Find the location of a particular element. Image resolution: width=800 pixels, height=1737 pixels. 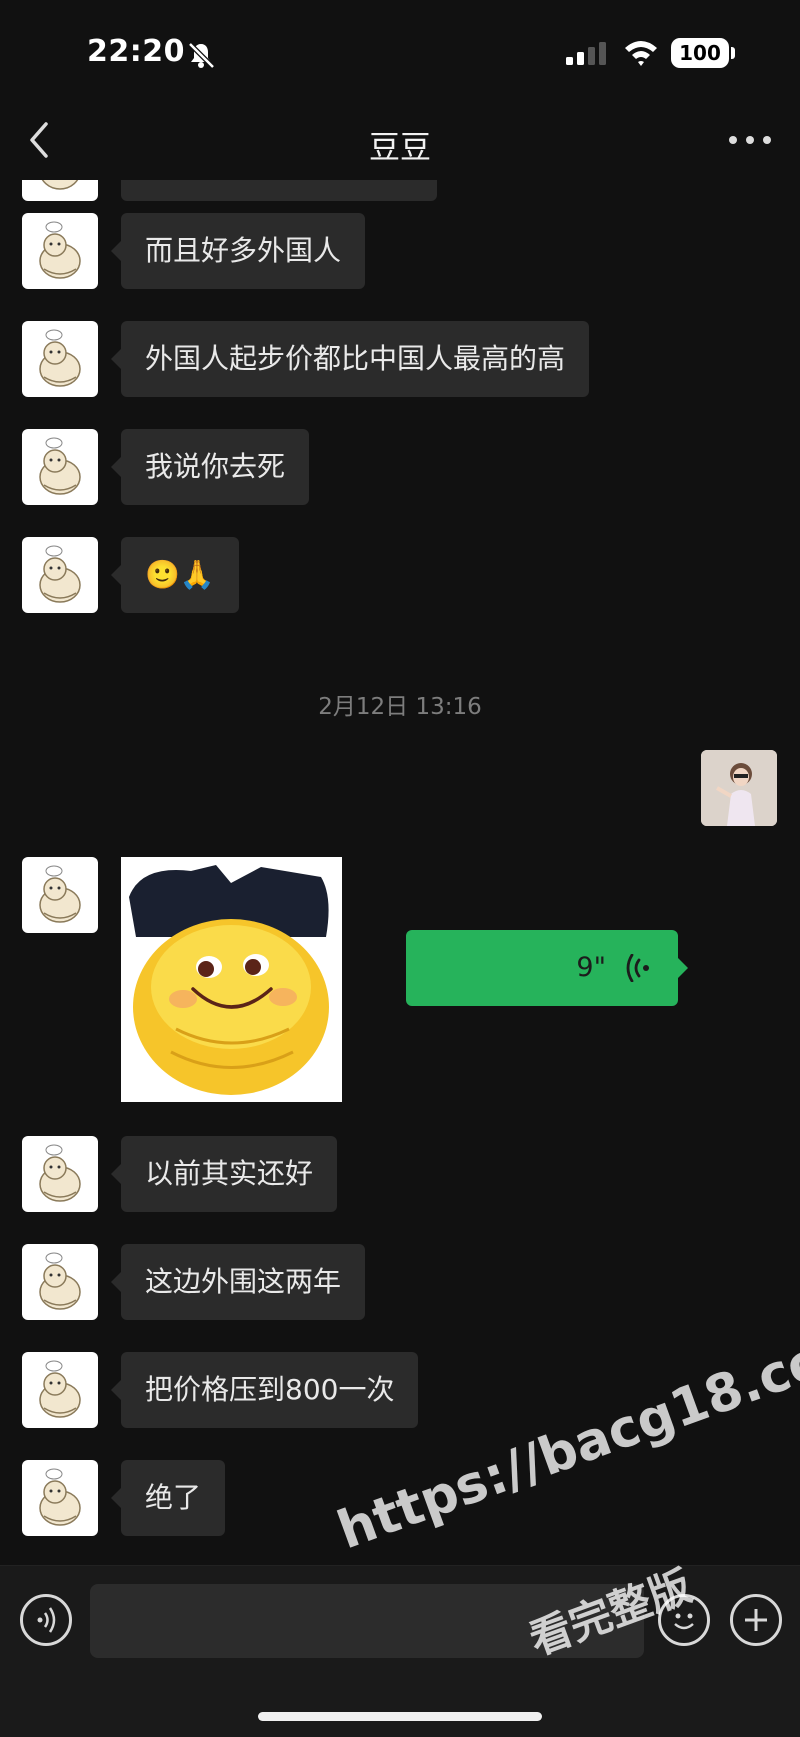

more-options-icon is located at coordinates (750, 140).